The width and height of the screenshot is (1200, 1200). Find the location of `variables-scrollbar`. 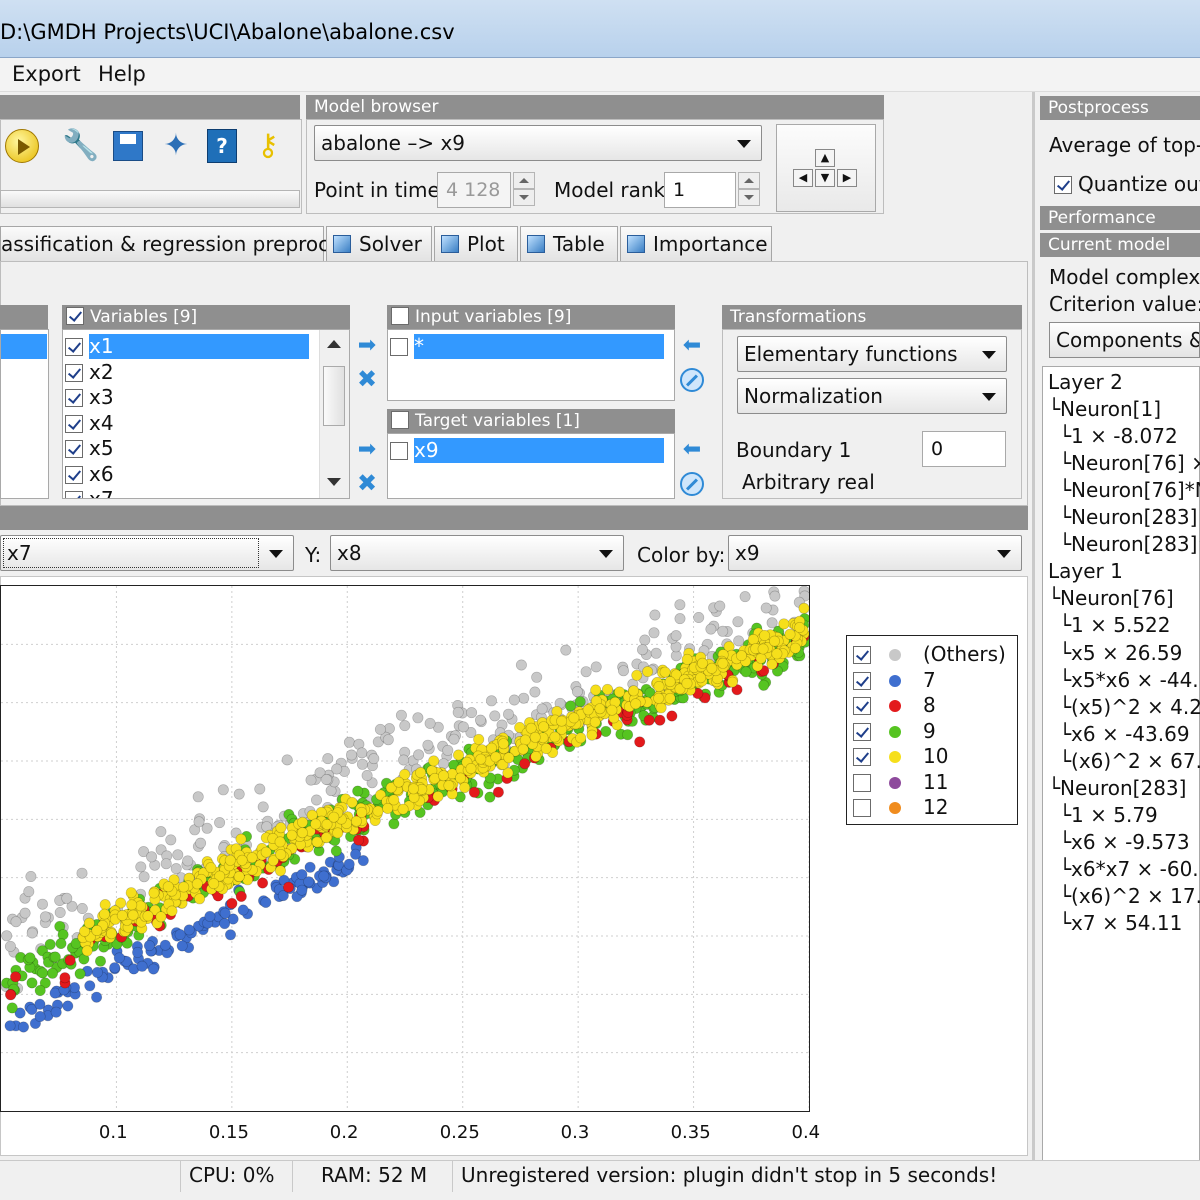

variables-scrollbar is located at coordinates (334, 414).